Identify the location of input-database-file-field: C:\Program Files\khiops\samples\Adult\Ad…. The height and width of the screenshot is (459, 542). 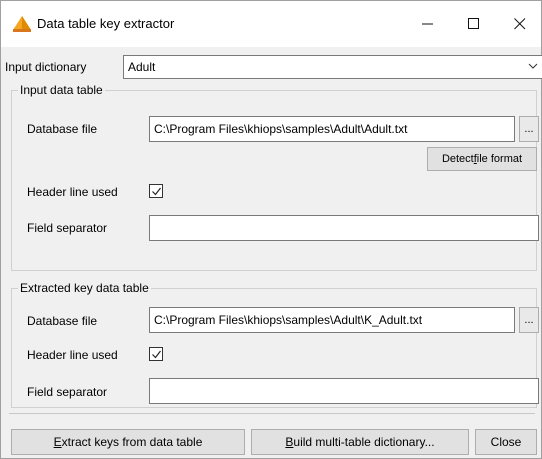
(332, 129).